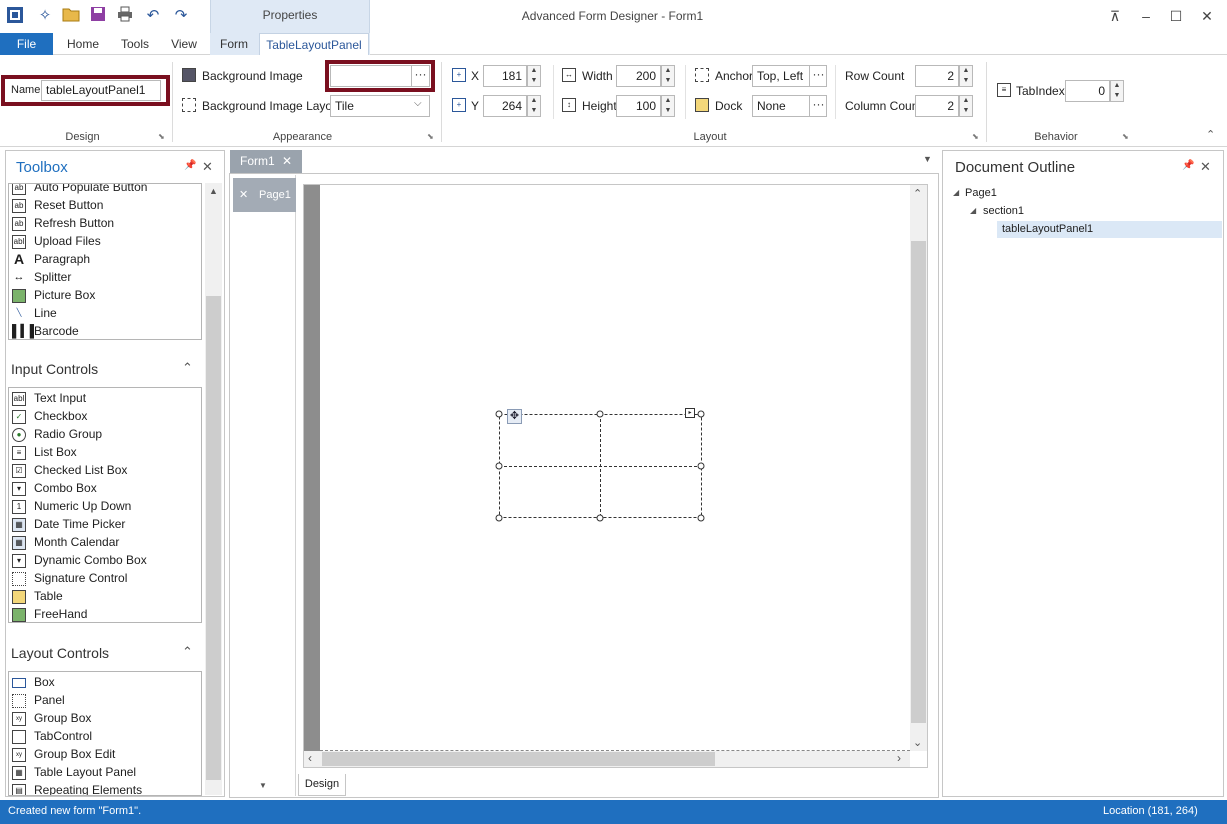 This screenshot has height=824, width=1227. What do you see at coordinates (668, 76) in the screenshot?
I see `width-spinner: ▲ ▼` at bounding box center [668, 76].